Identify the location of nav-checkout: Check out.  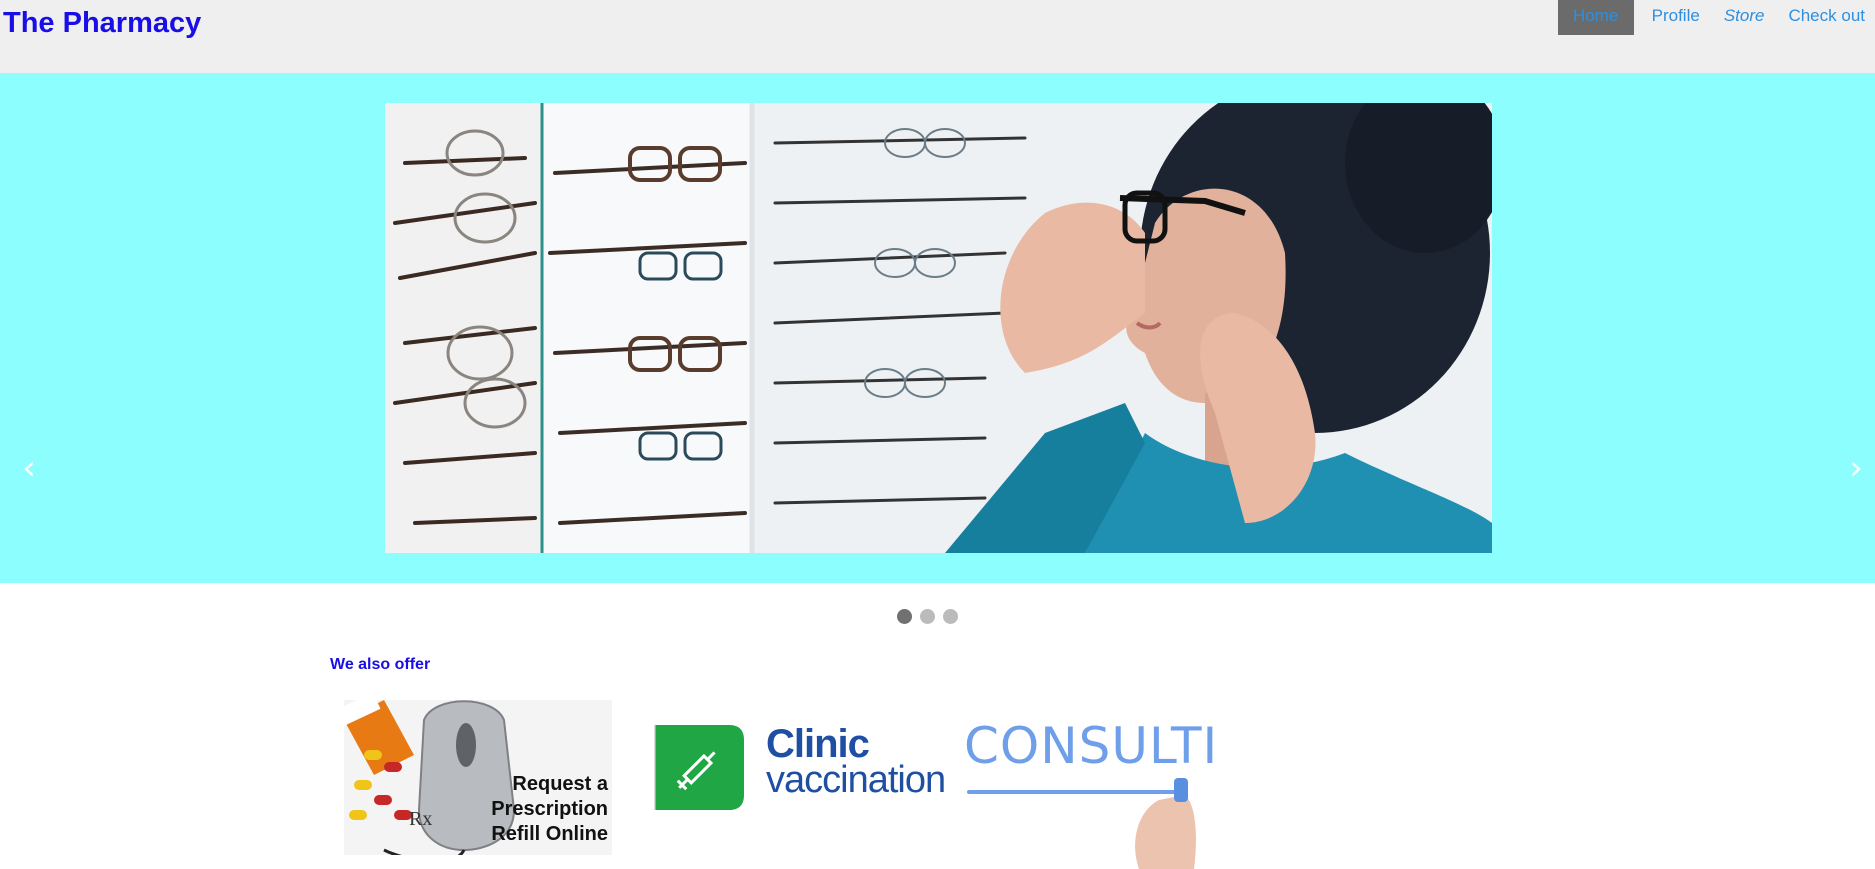
(1826, 17).